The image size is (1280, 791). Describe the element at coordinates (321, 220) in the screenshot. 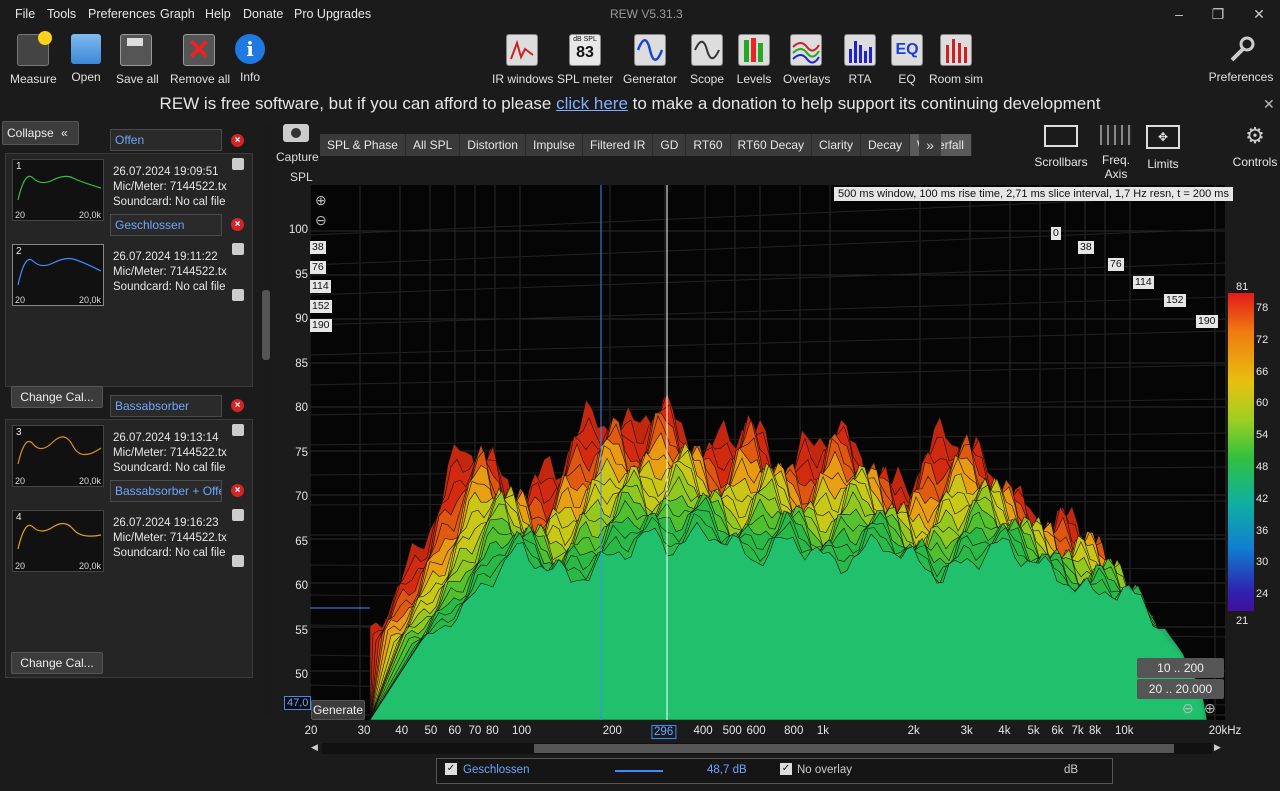

I see `zoom-out-icon: ⊖` at that location.